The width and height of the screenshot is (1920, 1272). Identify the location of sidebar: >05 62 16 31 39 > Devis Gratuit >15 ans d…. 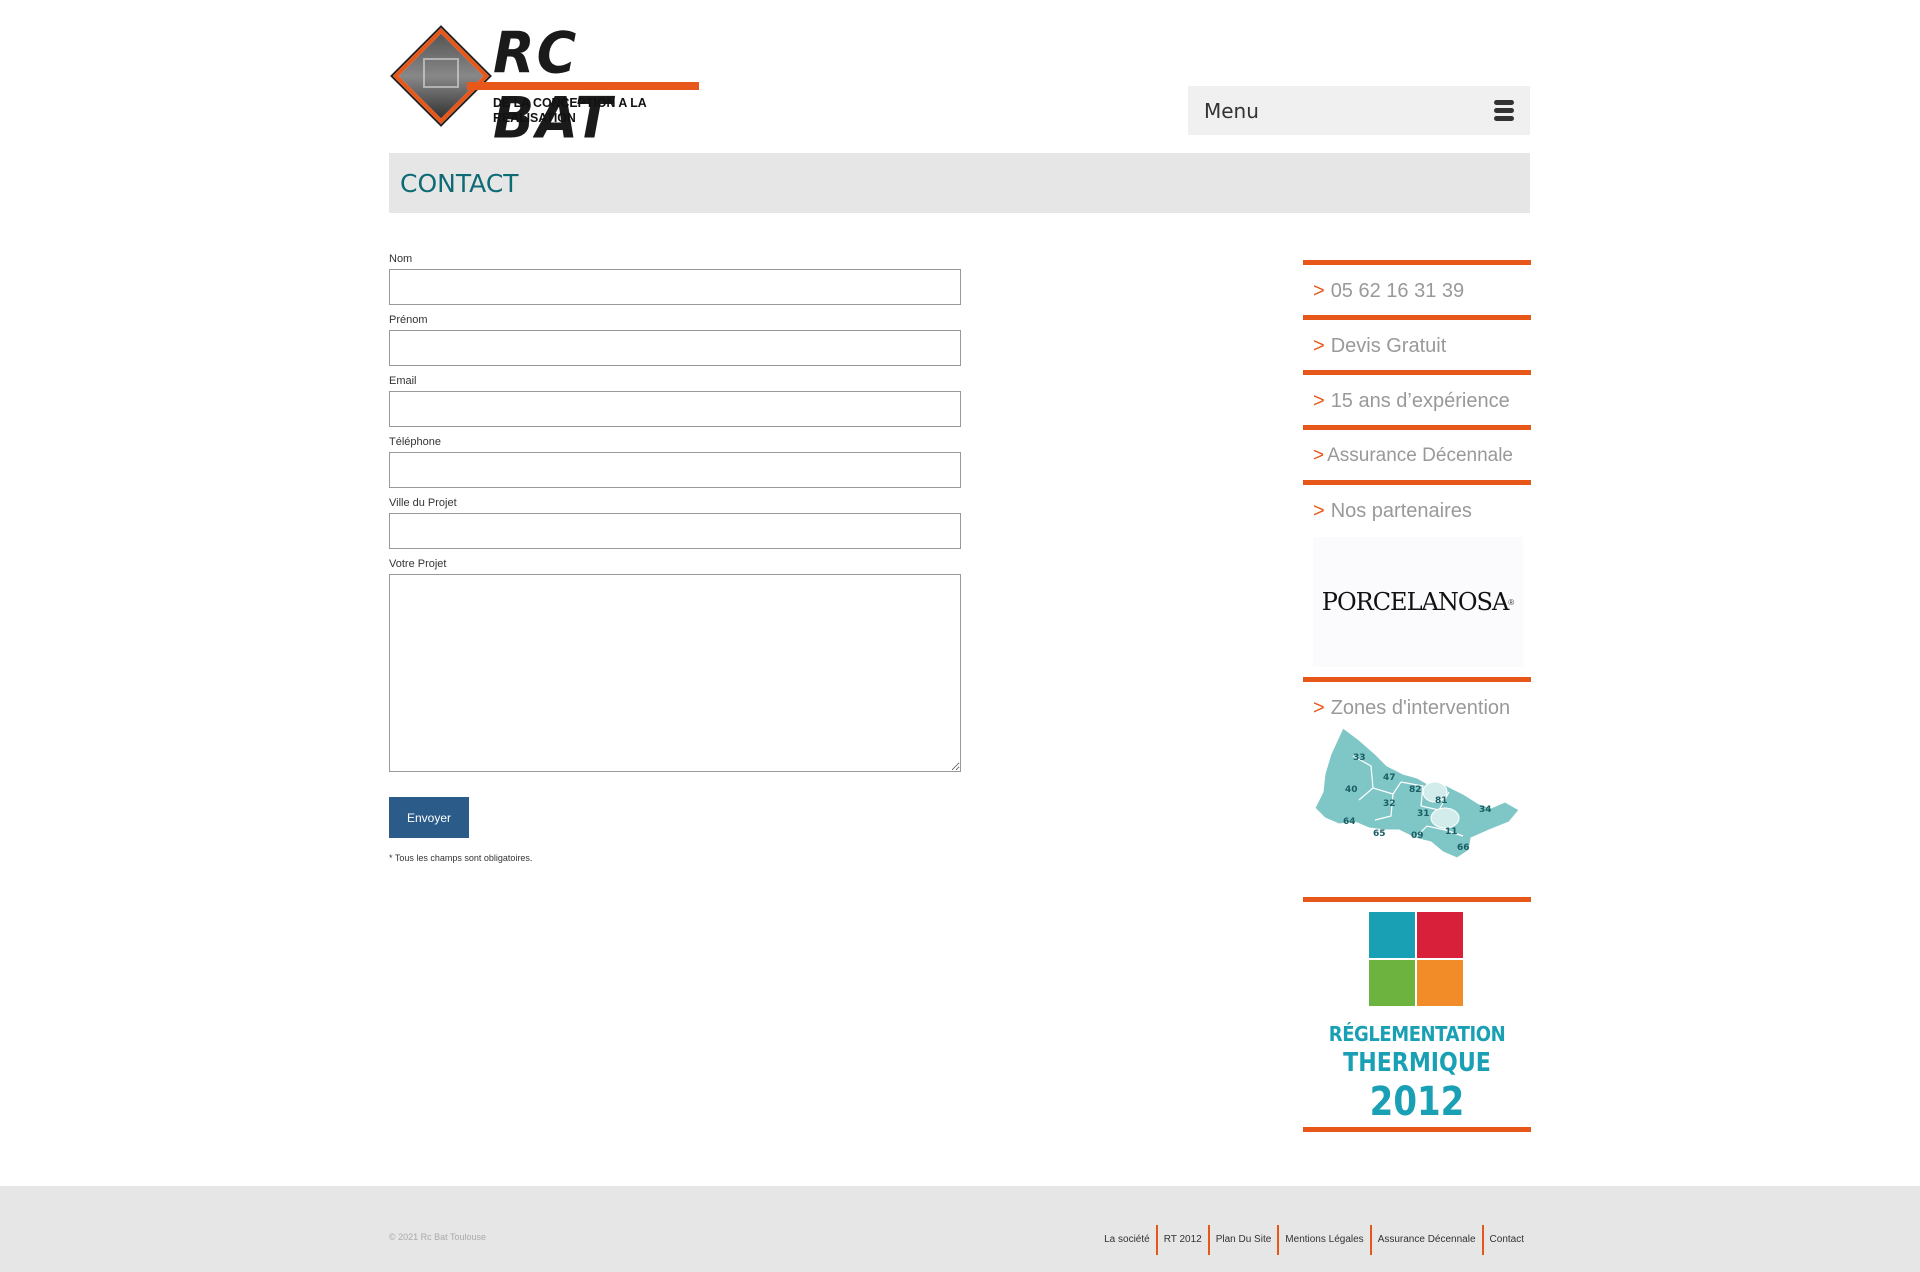
(1417, 696).